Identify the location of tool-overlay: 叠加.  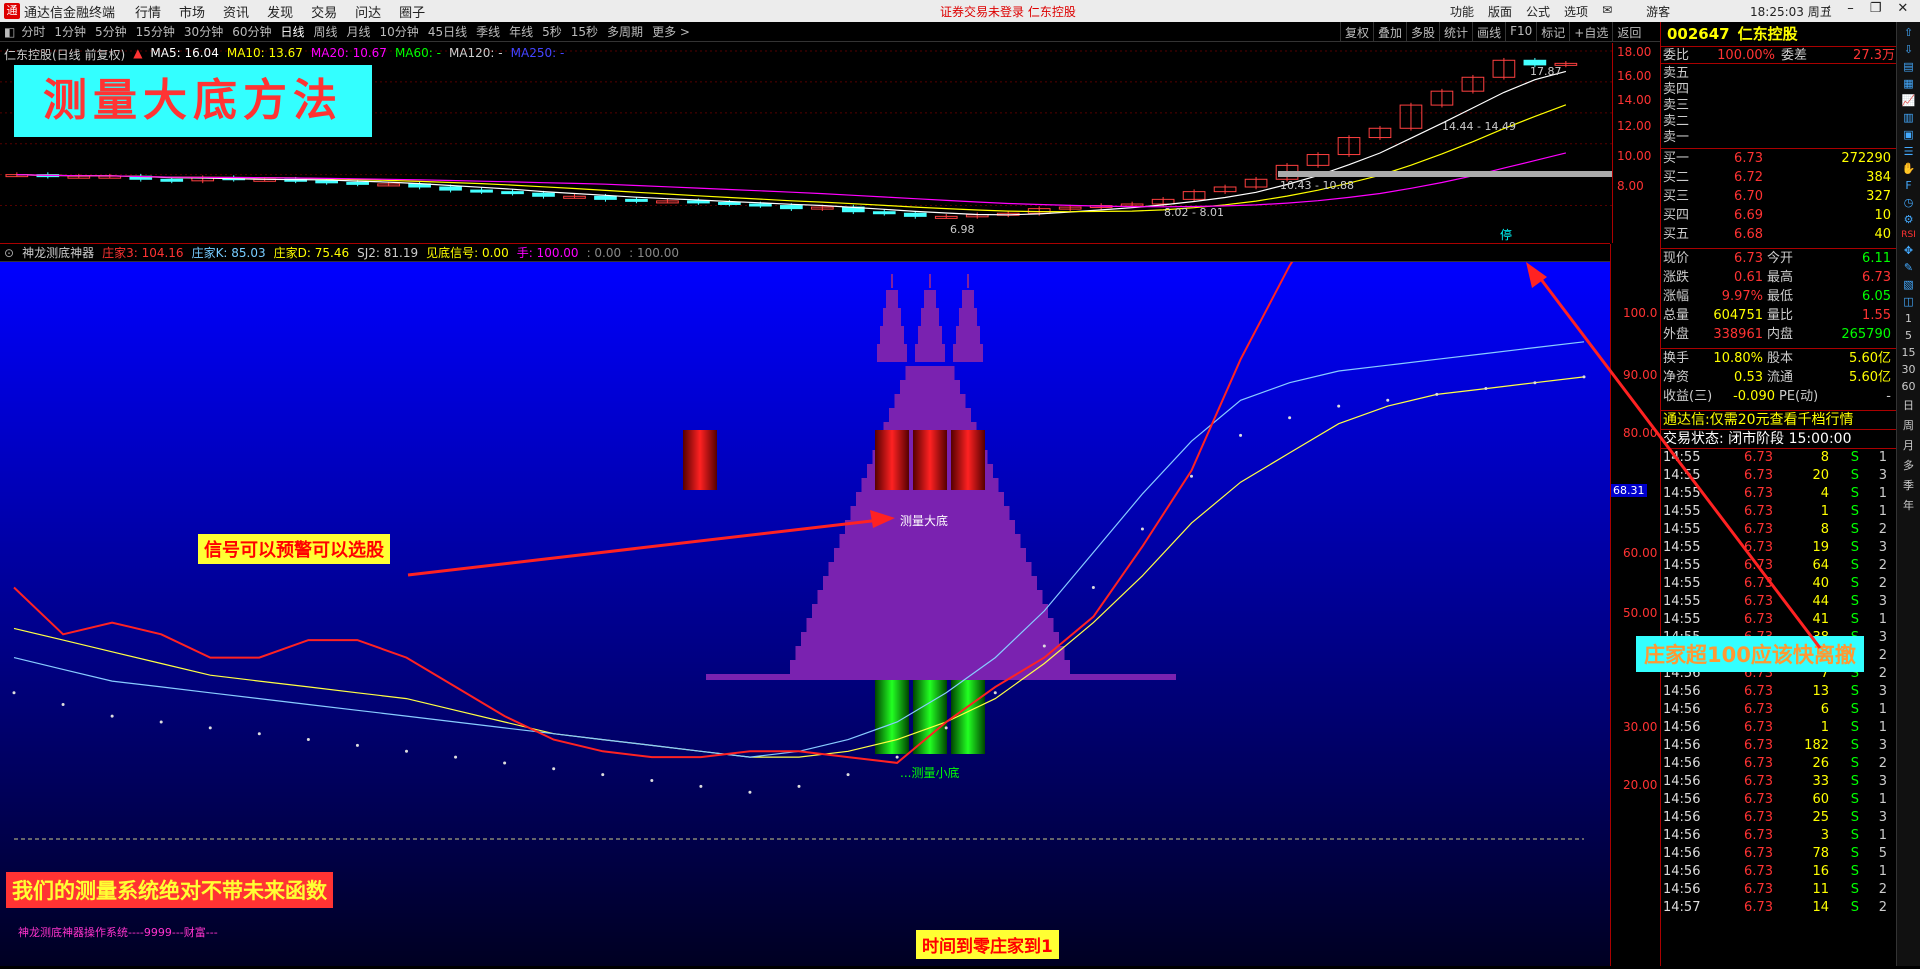
(1389, 32).